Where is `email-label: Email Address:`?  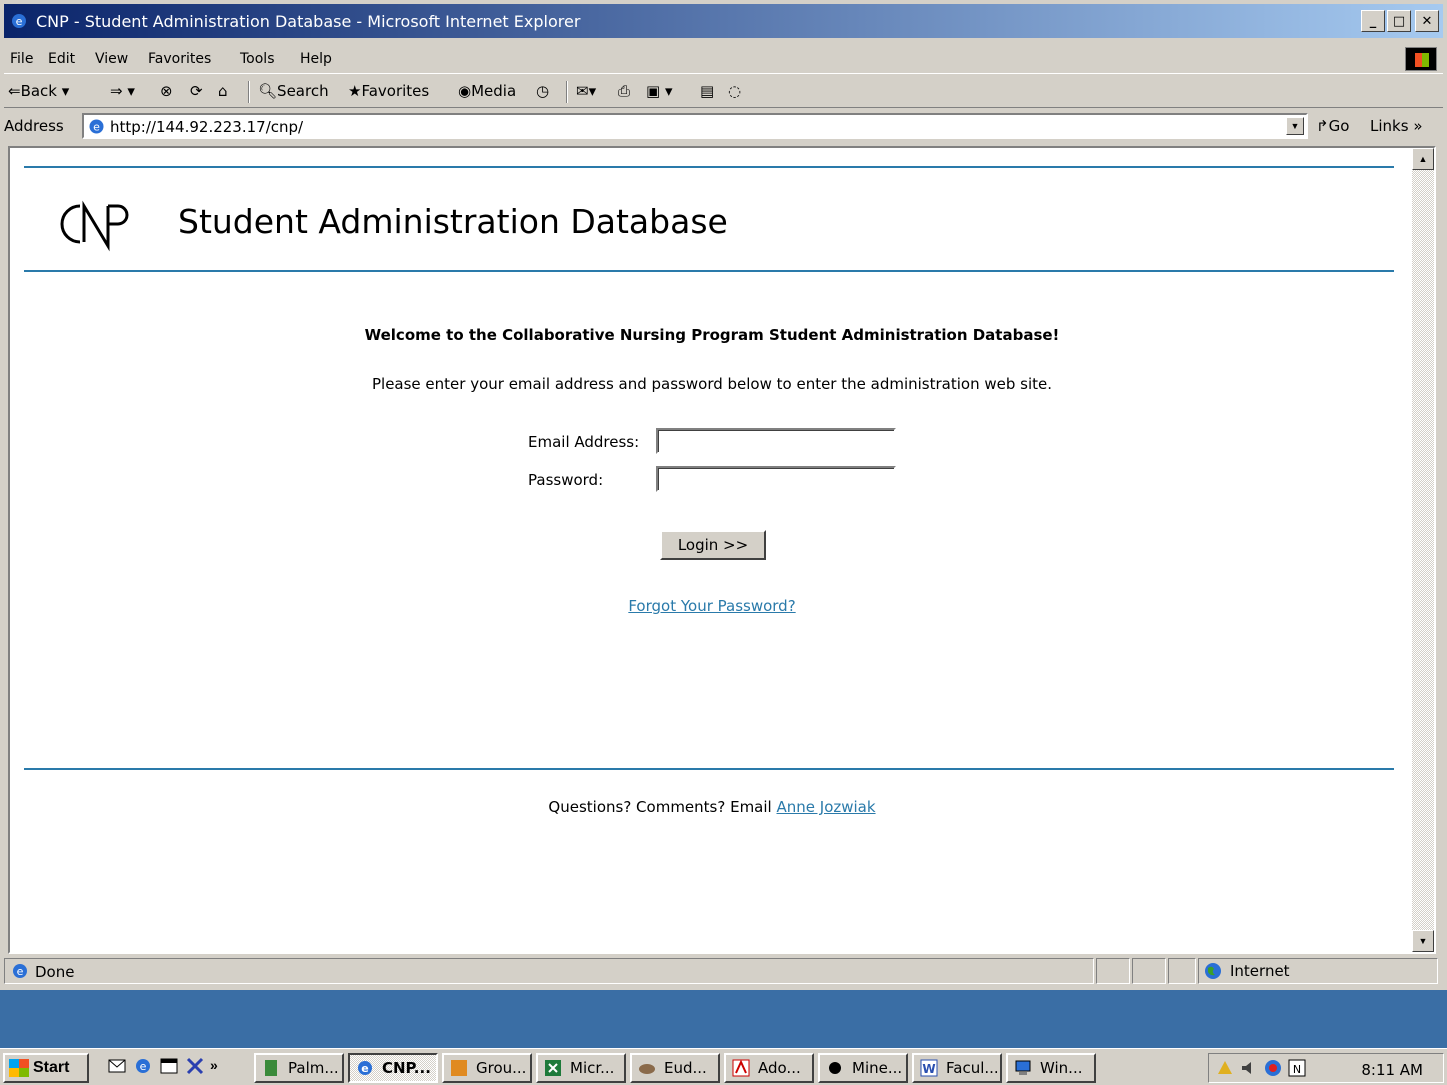
email-label: Email Address: is located at coordinates (584, 442).